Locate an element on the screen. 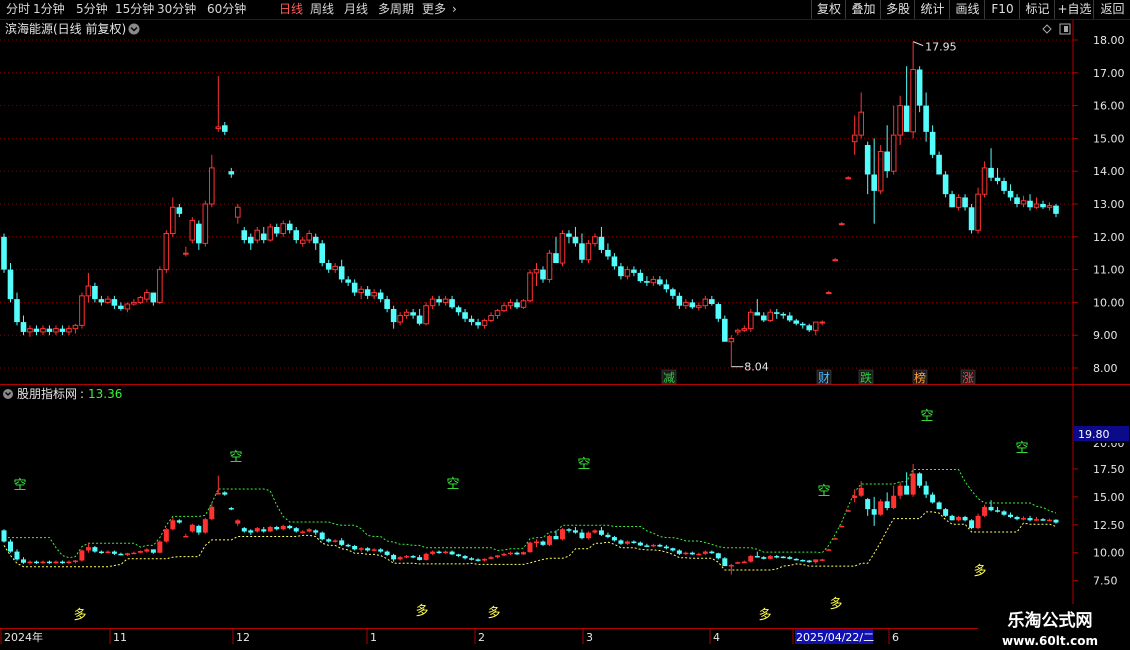 The image size is (1130, 650). toolbar-button-0: 复权 is located at coordinates (828, 9).